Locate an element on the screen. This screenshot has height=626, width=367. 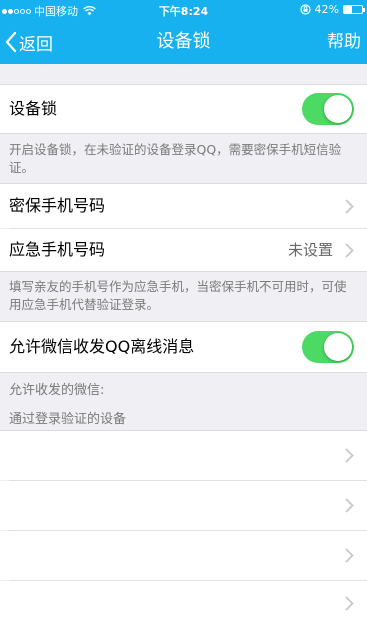
battery-percent: 42% is located at coordinates (326, 9).